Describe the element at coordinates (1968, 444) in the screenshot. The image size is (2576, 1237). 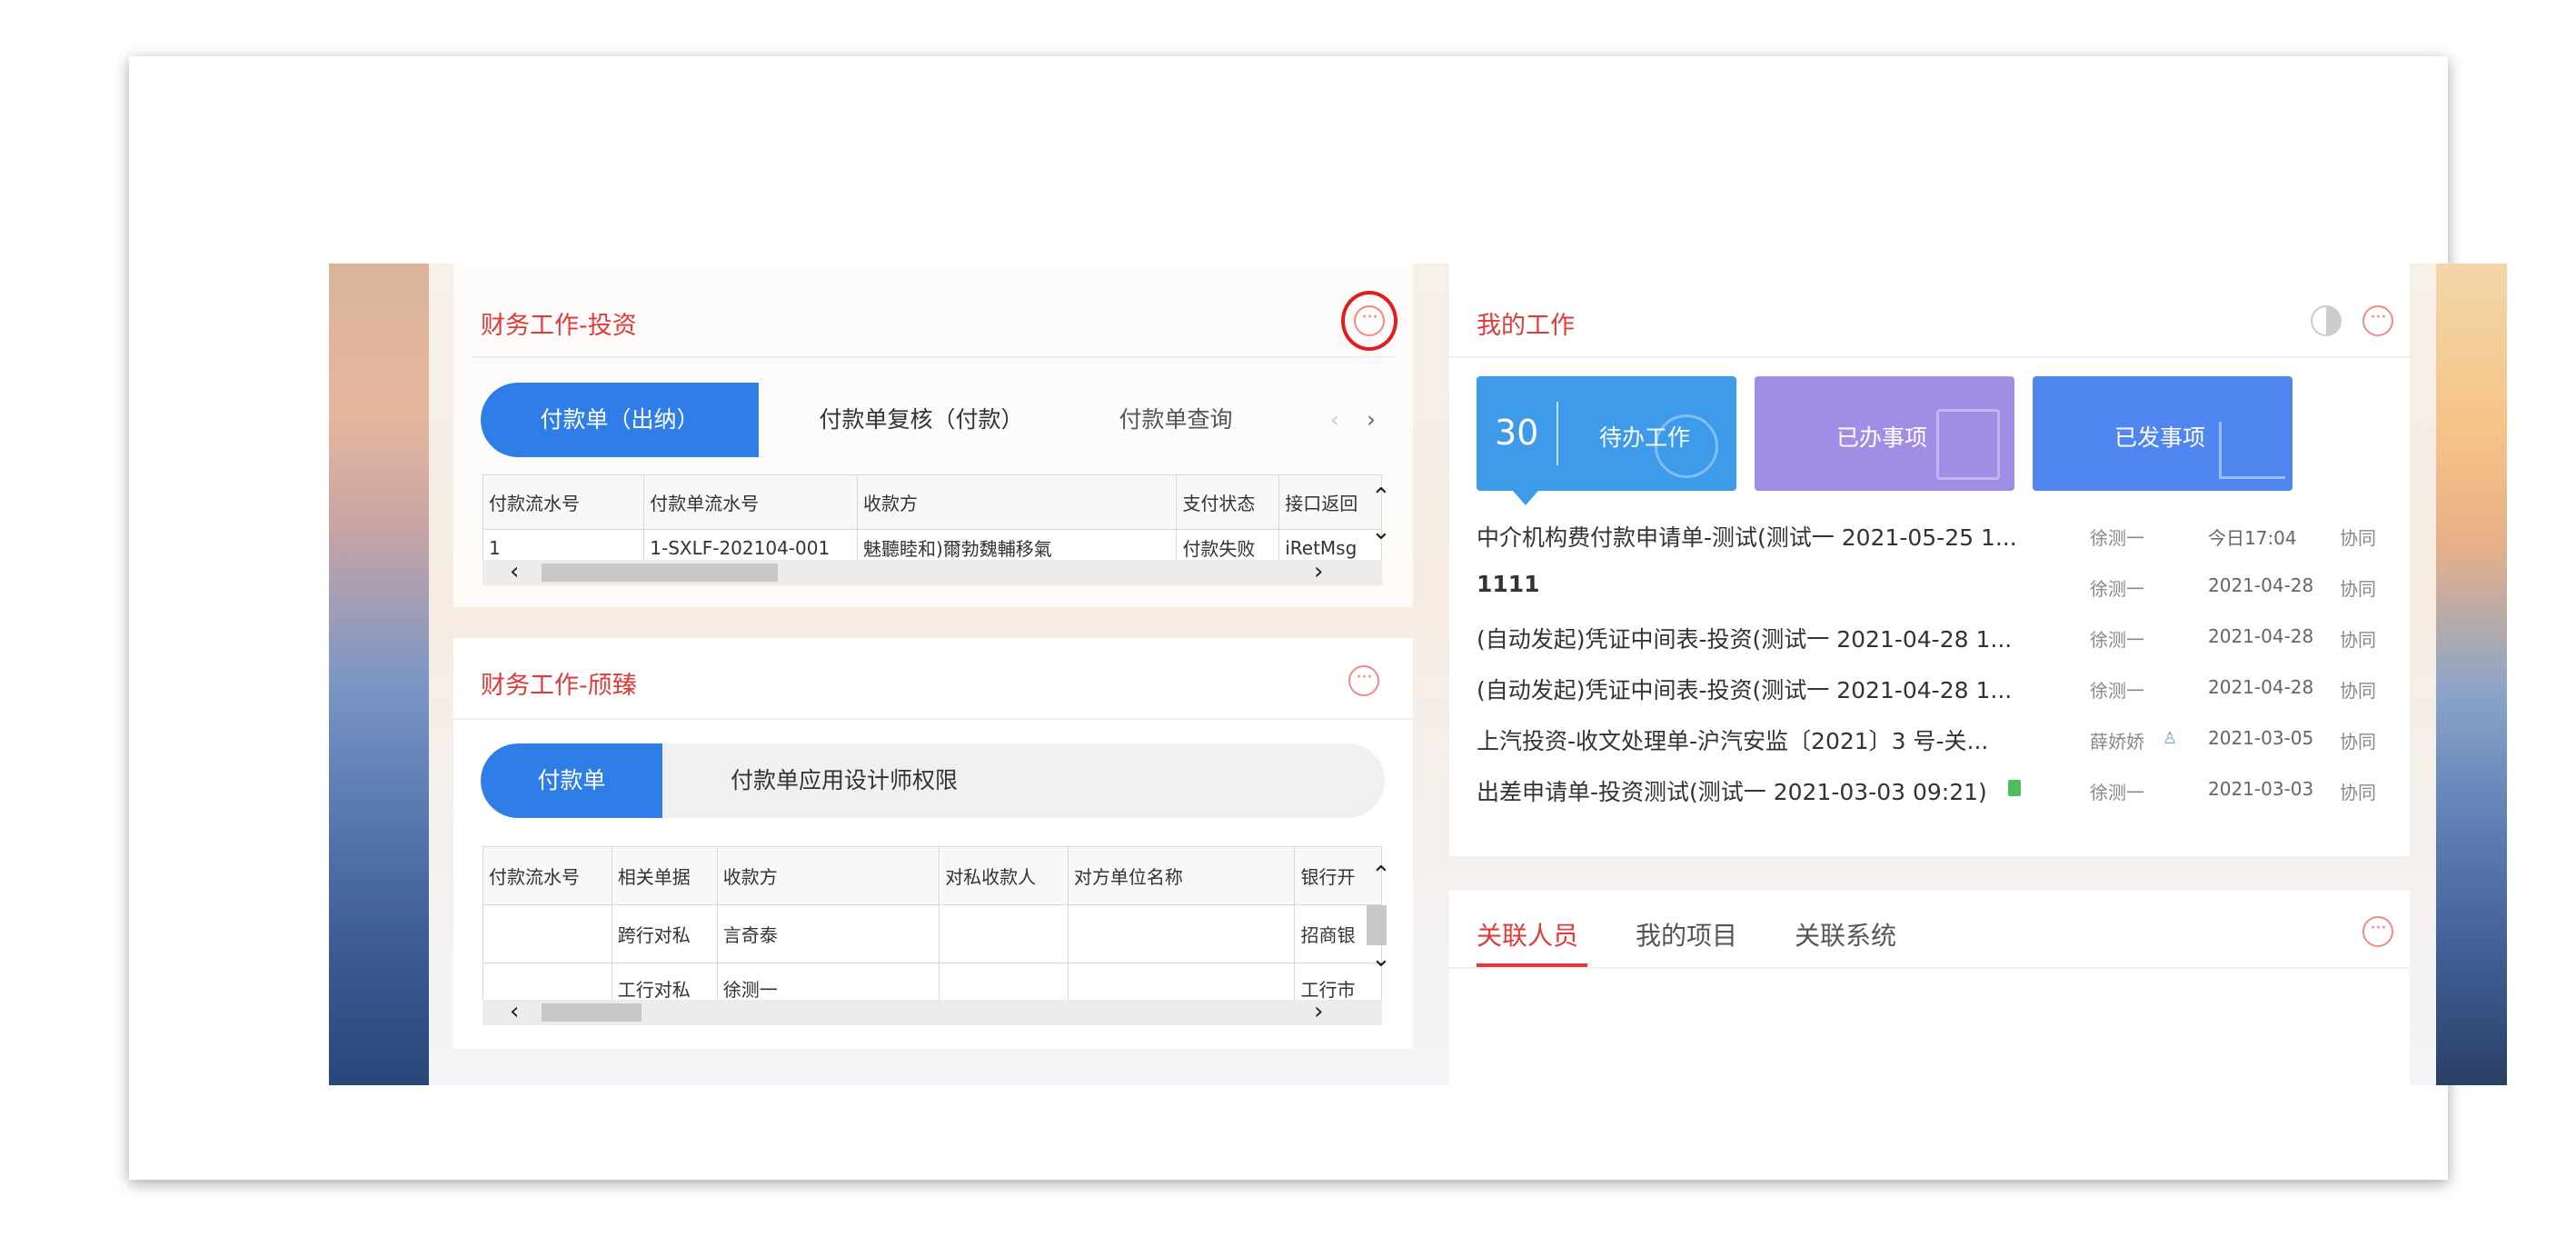
I see `books-icon` at that location.